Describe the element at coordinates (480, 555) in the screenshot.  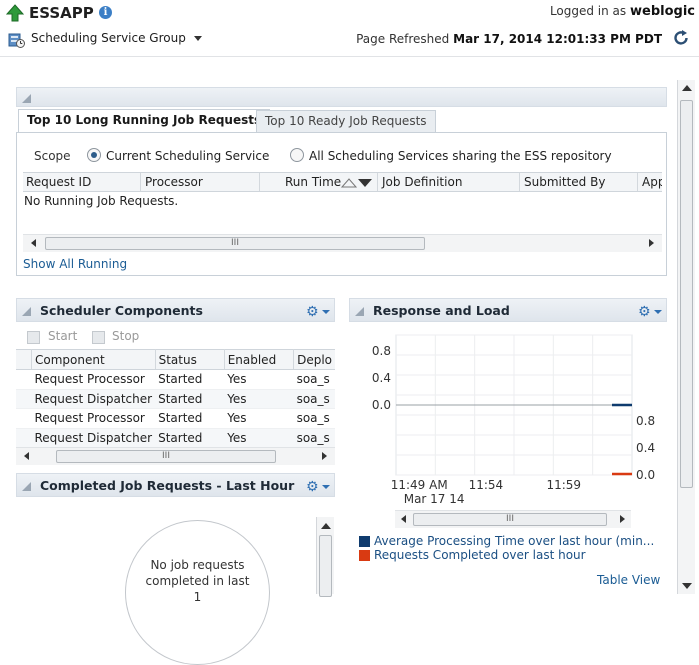
I see `legend-label-requests: Requests Completed over last hour` at that location.